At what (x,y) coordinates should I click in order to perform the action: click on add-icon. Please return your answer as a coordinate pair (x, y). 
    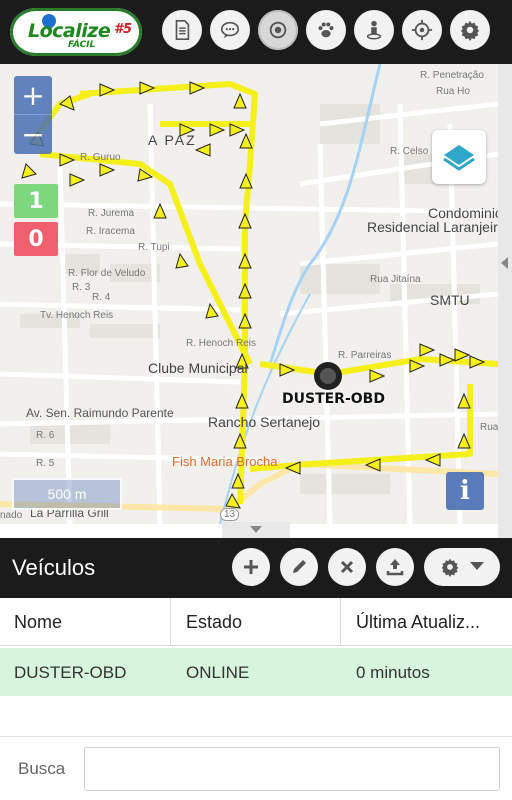
    Looking at the image, I should click on (251, 567).